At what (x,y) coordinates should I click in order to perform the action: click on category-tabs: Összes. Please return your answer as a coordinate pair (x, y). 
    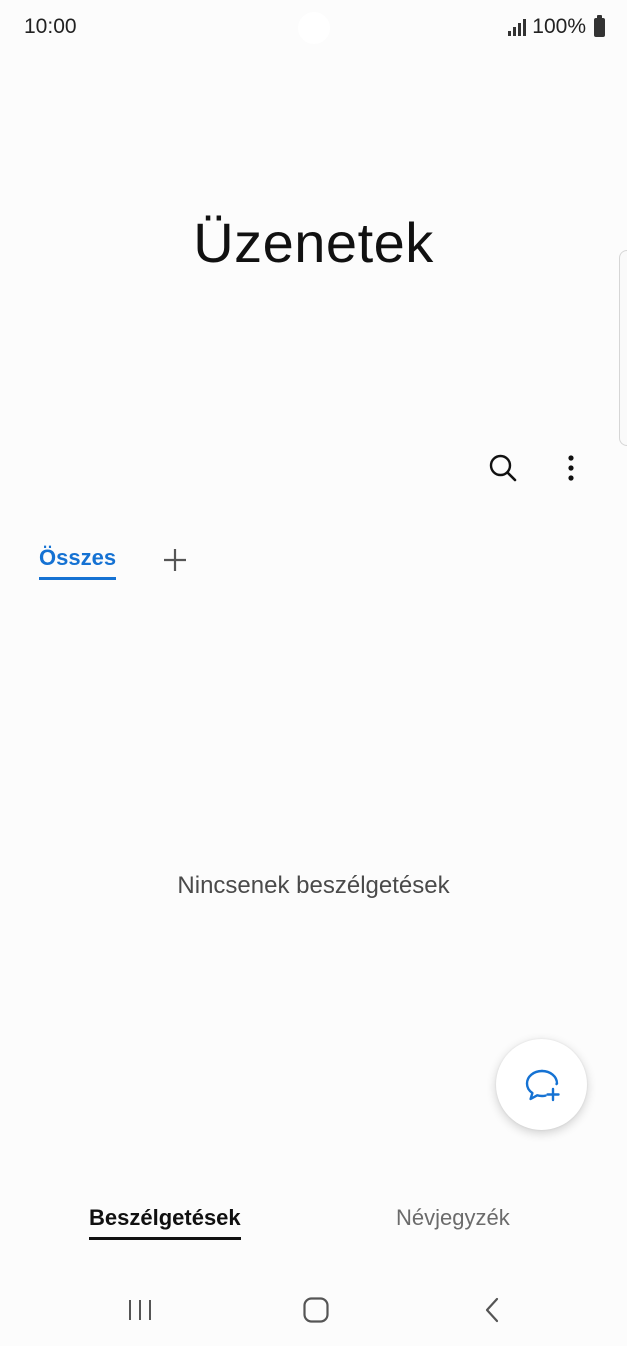
    Looking at the image, I should click on (114, 562).